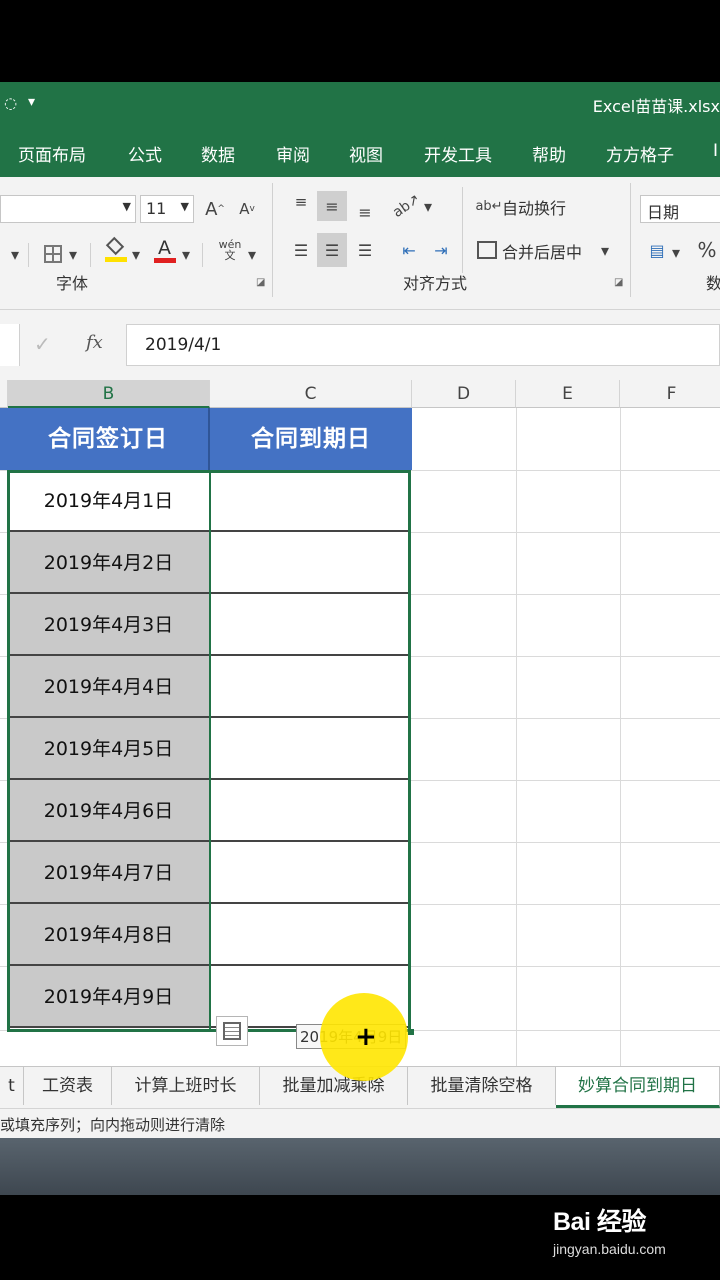 This screenshot has height=1280, width=720. I want to click on percent-button: %, so click(706, 250).